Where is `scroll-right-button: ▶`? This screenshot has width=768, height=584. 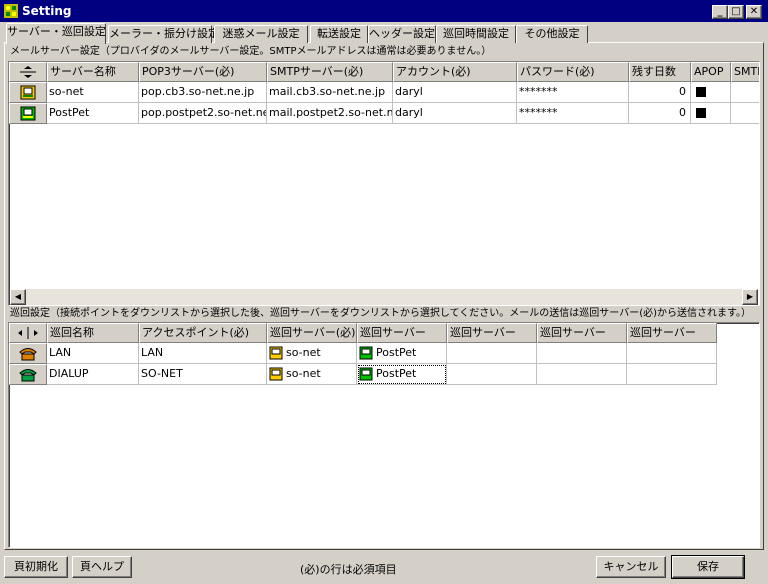 scroll-right-button: ▶ is located at coordinates (750, 297).